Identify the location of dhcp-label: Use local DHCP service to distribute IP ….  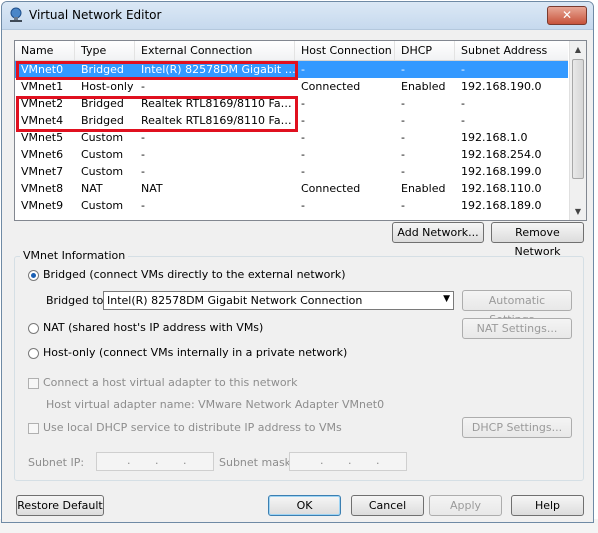
(192, 427).